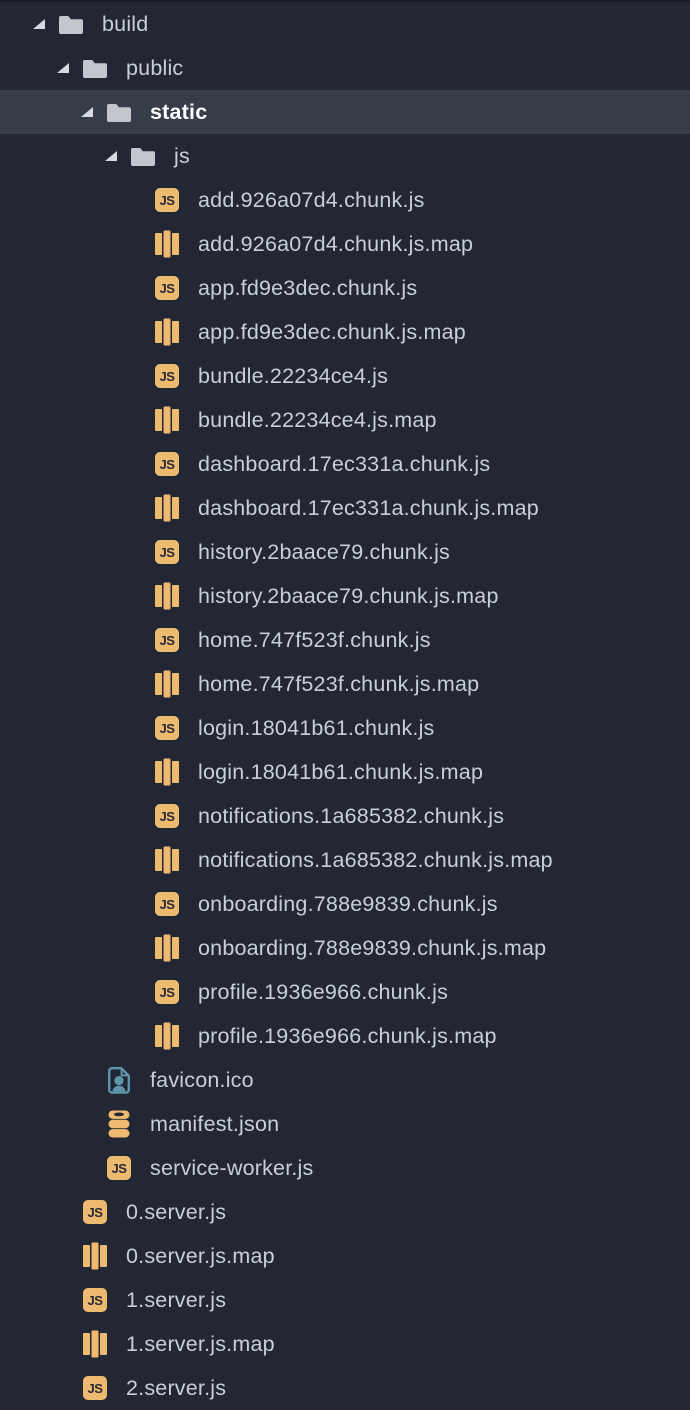  I want to click on tree-item-add-926a07d4-chunk-js: JS add.926a07d4.chunk.js, so click(345, 200).